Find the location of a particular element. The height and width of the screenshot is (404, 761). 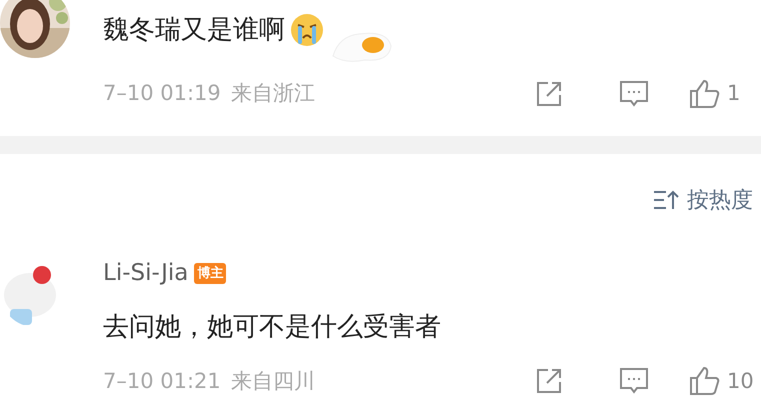

like-count: 1 is located at coordinates (734, 93).